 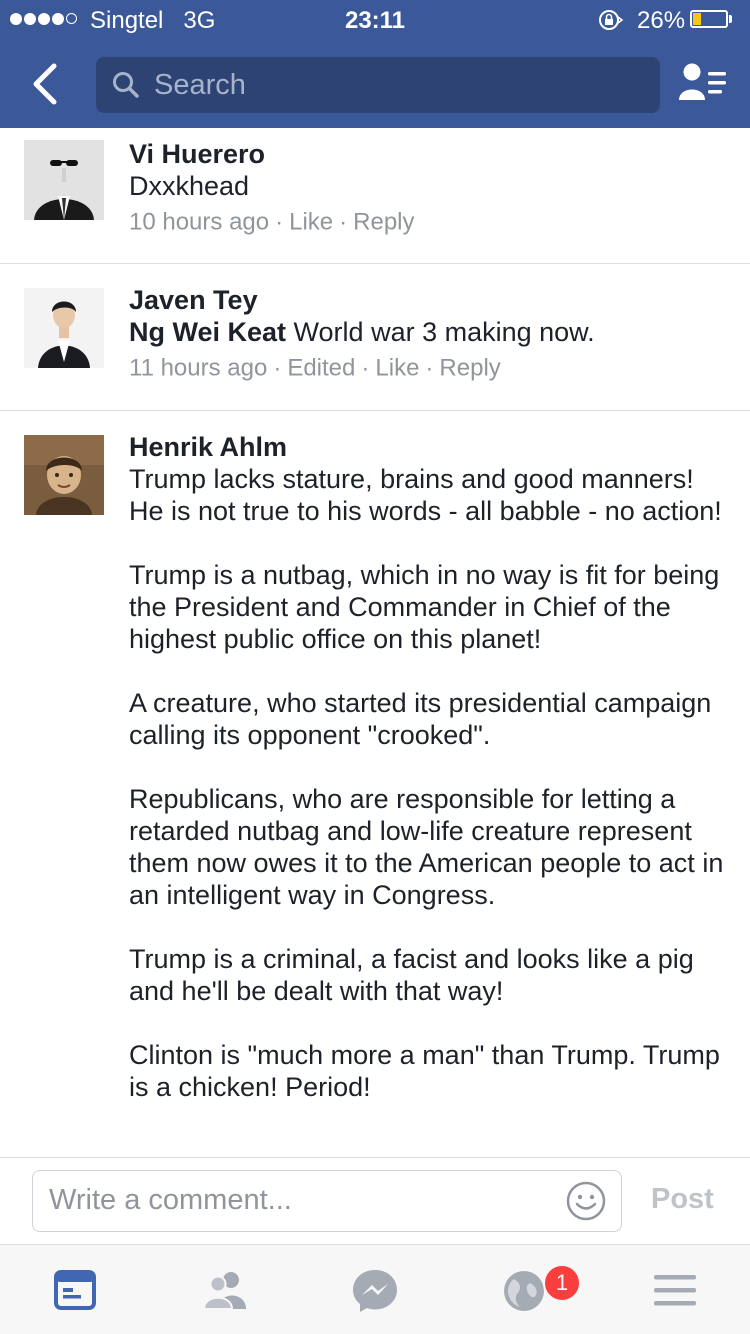 I want to click on comment-text: Ng Wei Keat World war 3 making now., so click(x=429, y=332).